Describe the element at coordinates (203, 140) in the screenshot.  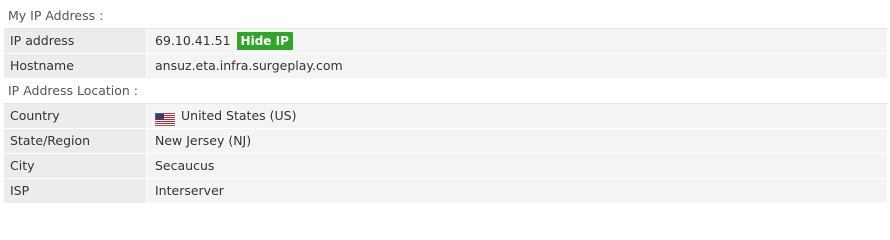
I see `state-region-value: New Jersey (NJ)` at that location.